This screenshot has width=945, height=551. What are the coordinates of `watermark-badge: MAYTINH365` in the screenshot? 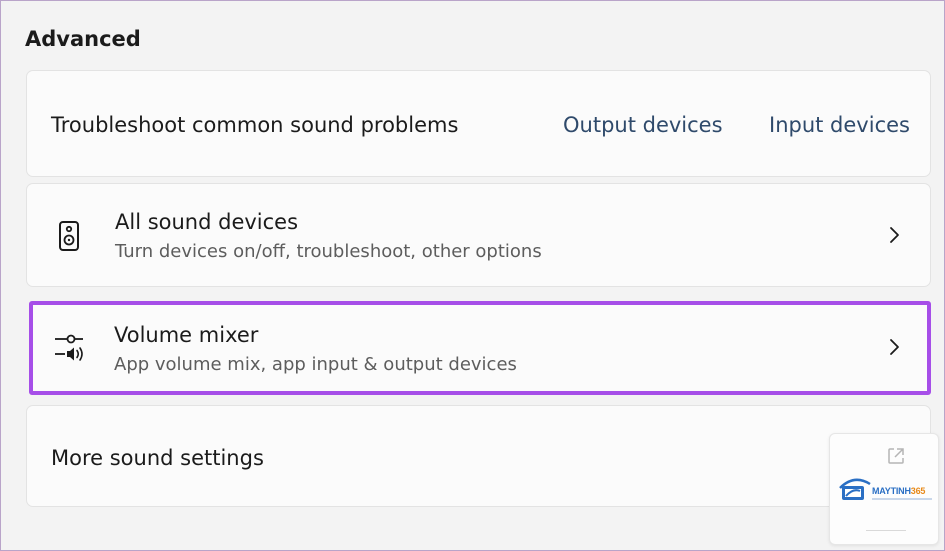 It's located at (884, 489).